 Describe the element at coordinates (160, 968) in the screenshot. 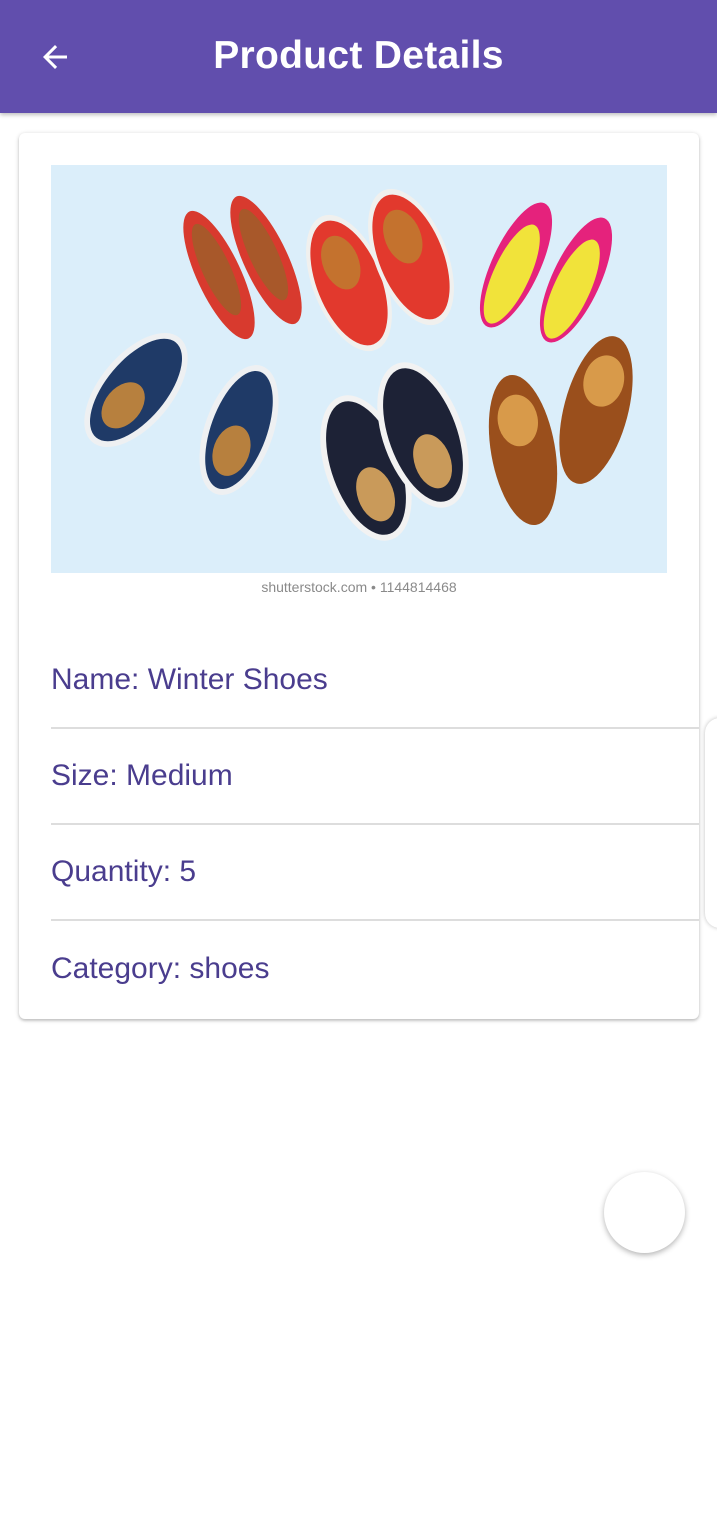

I see `product-category: Category: shoes` at that location.